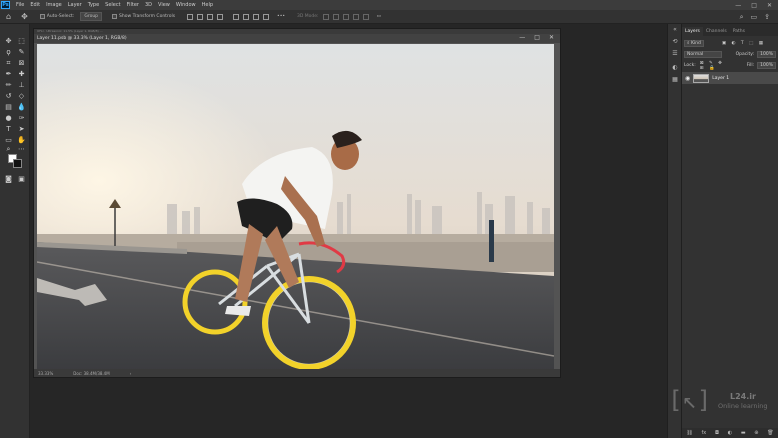 This screenshot has height=438, width=778. I want to click on show-transform-checkbox, so click(115, 16).